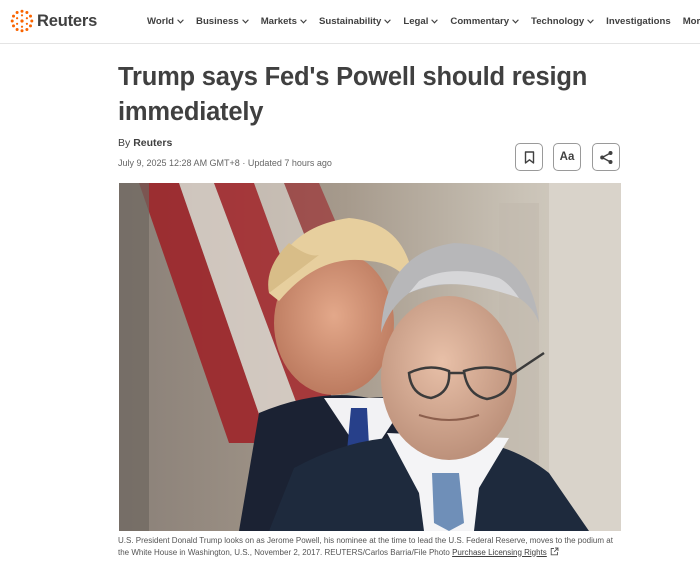 The height and width of the screenshot is (570, 700). I want to click on bookmark-button, so click(529, 157).